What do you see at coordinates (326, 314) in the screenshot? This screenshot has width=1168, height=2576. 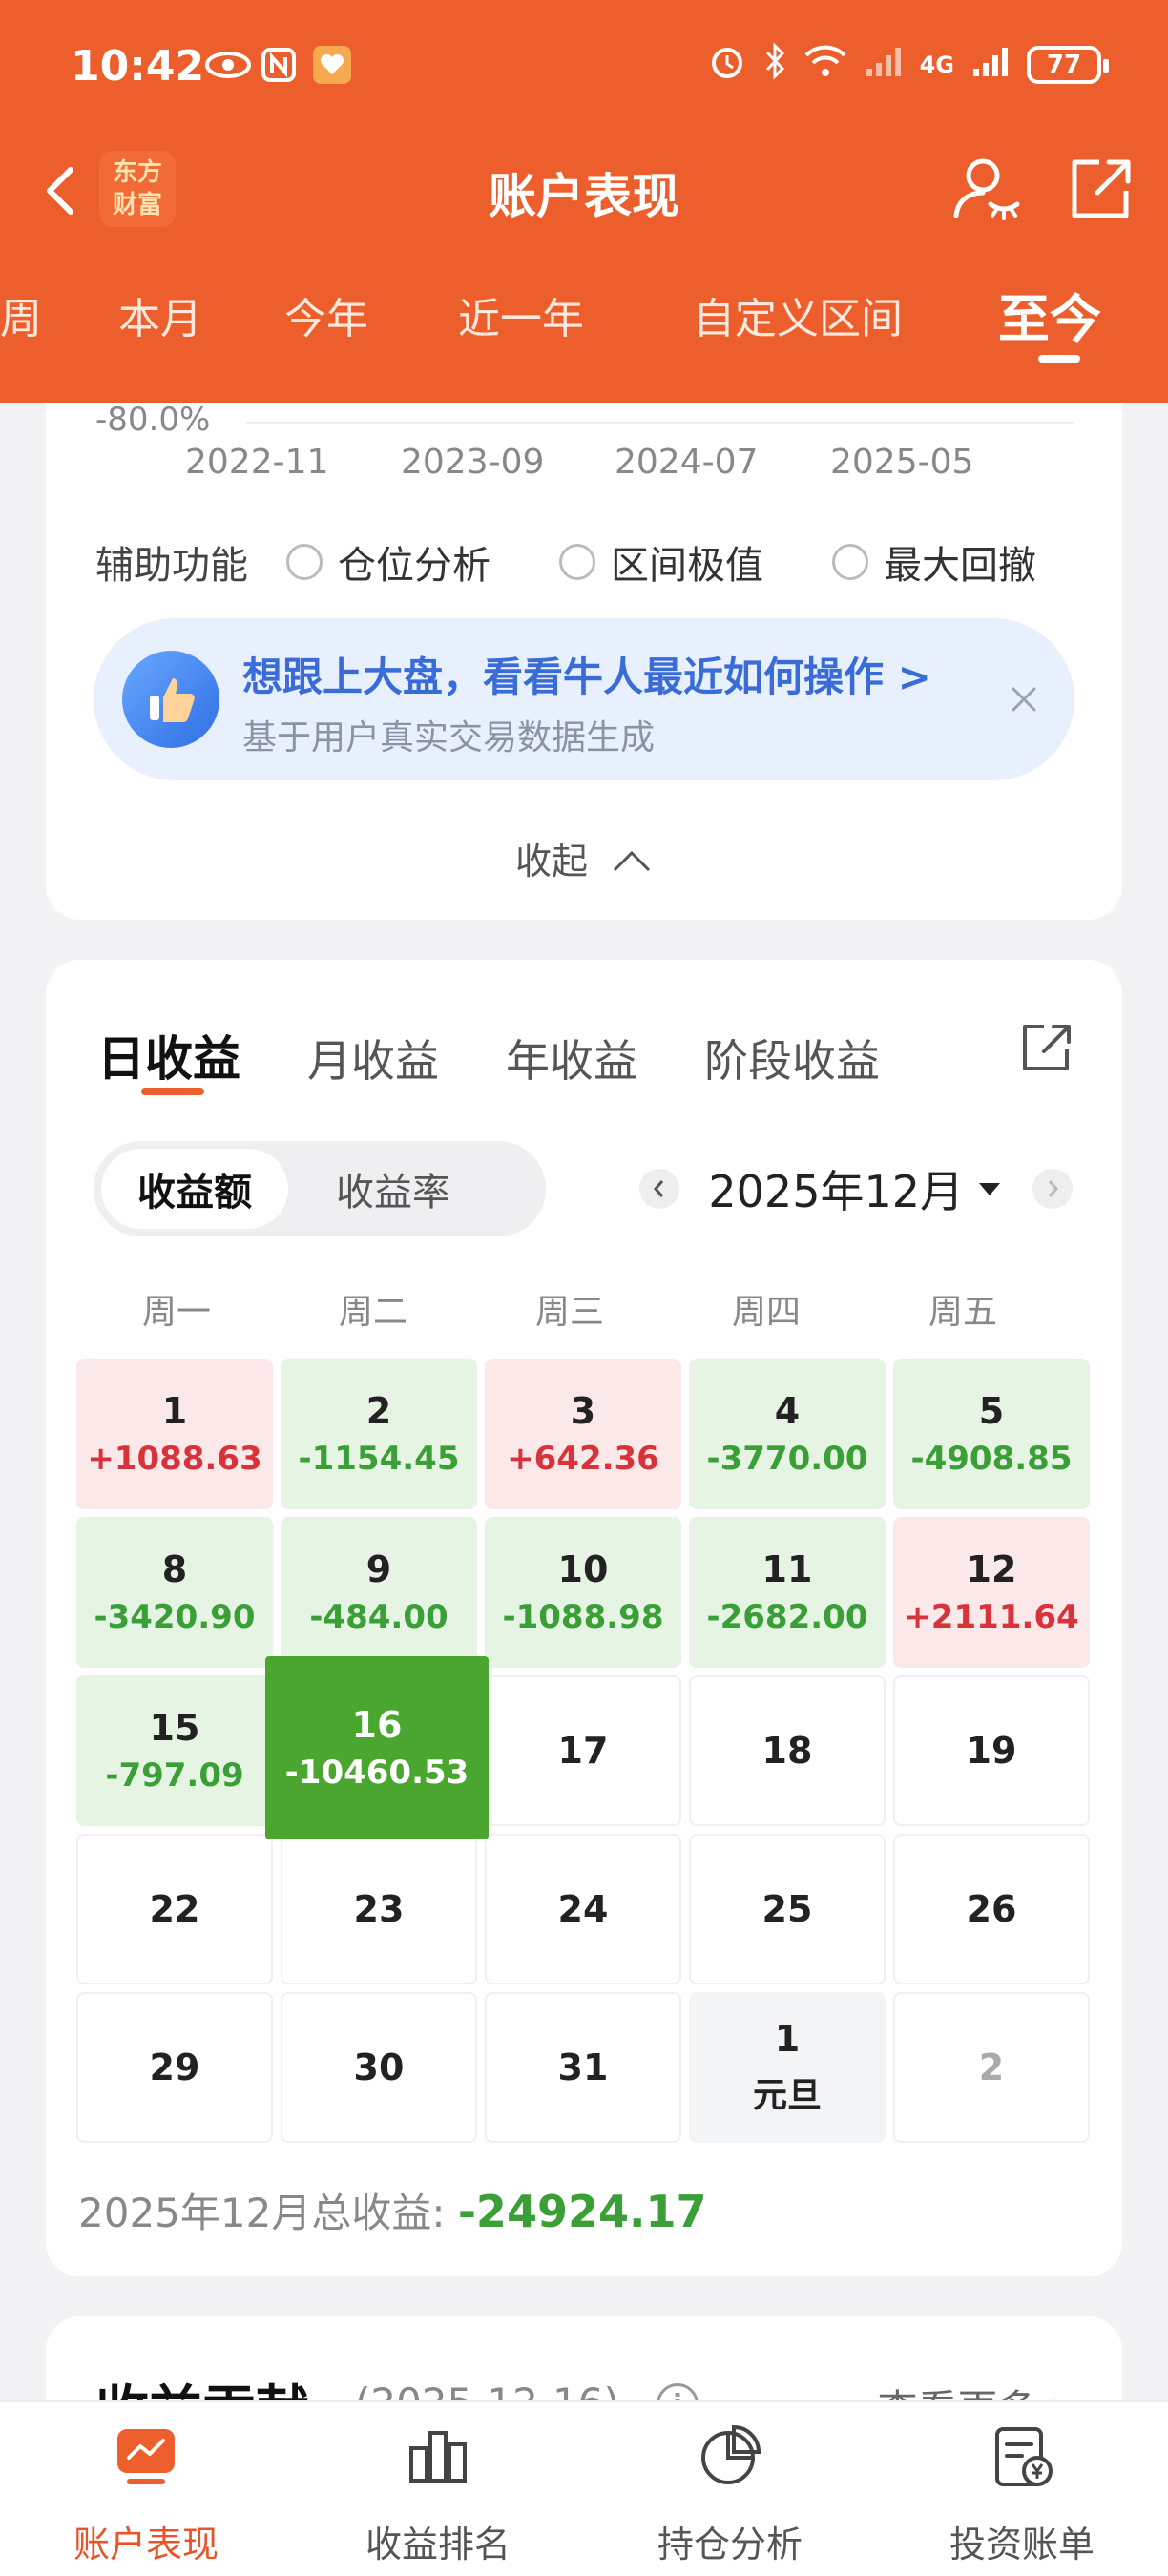 I see `period-this-year: 今年` at bounding box center [326, 314].